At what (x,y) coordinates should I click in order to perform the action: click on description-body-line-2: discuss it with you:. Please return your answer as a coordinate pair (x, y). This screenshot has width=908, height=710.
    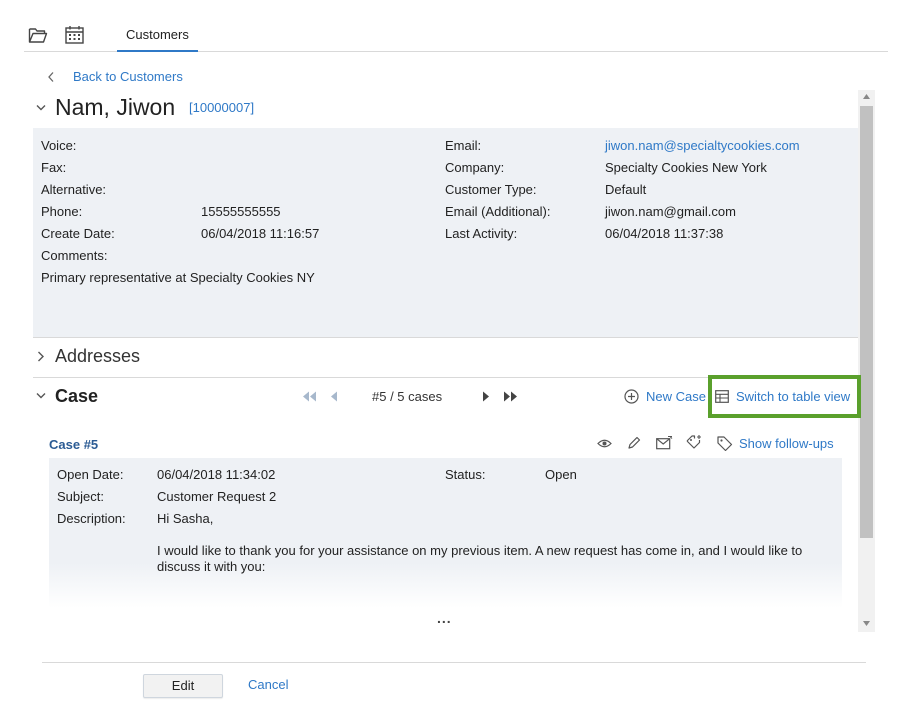
    Looking at the image, I should click on (211, 566).